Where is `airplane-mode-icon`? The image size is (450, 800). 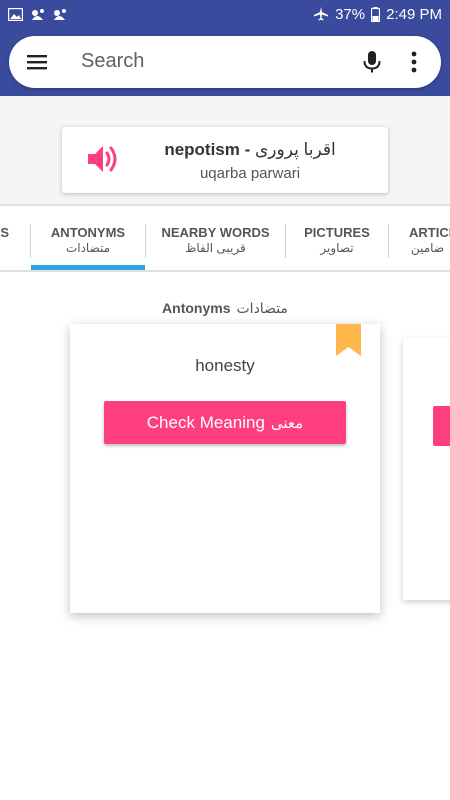 airplane-mode-icon is located at coordinates (321, 14).